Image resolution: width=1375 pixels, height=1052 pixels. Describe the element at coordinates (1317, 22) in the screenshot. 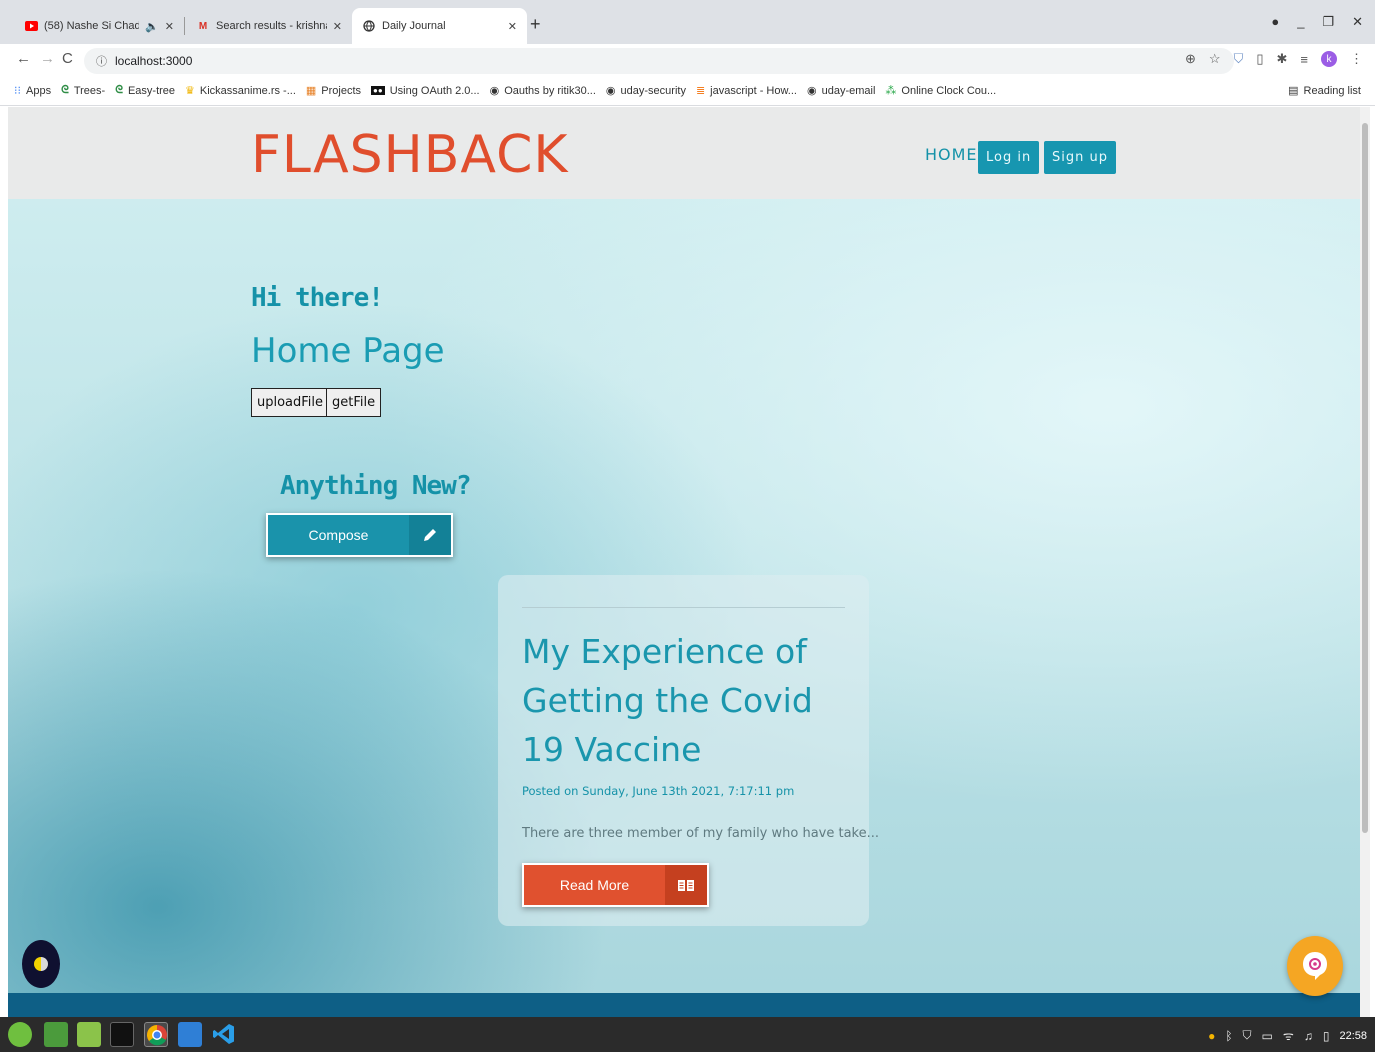

I see `window-controls: ● _ ❐ ✕` at that location.